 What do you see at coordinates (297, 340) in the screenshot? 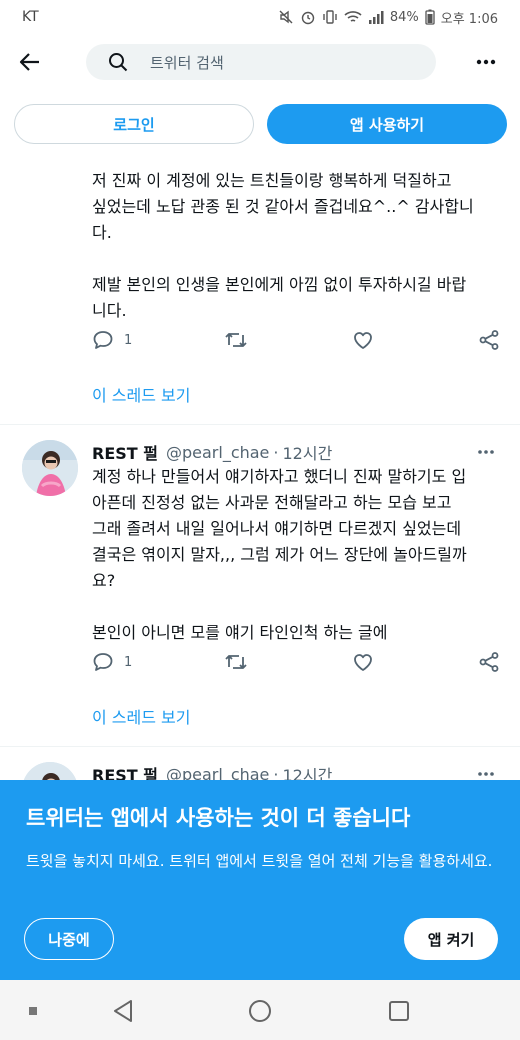
I see `tweet-1-actions: 1` at bounding box center [297, 340].